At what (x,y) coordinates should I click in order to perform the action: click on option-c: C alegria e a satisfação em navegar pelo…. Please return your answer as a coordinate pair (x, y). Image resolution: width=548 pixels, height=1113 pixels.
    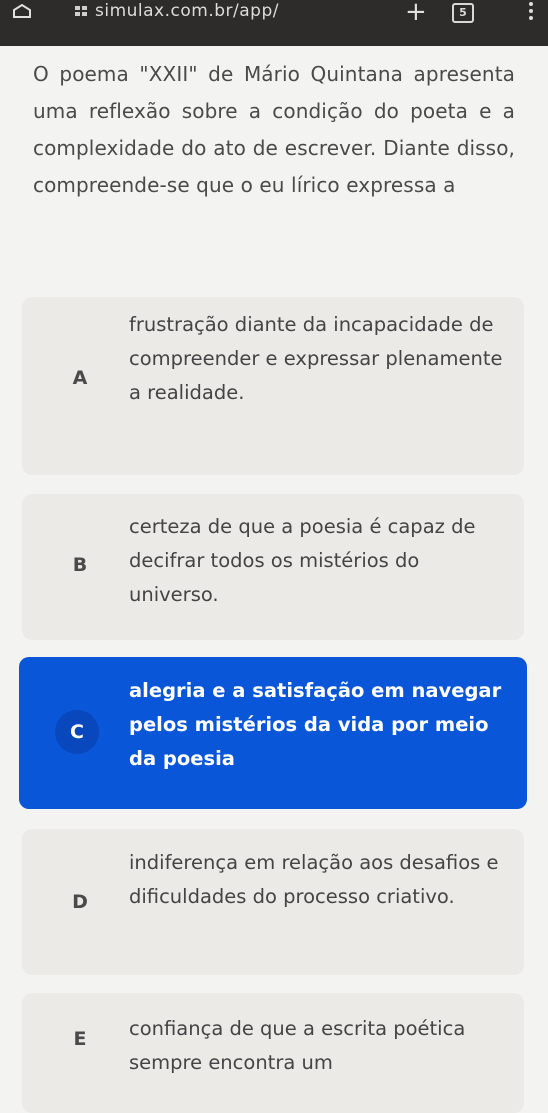
    Looking at the image, I should click on (273, 733).